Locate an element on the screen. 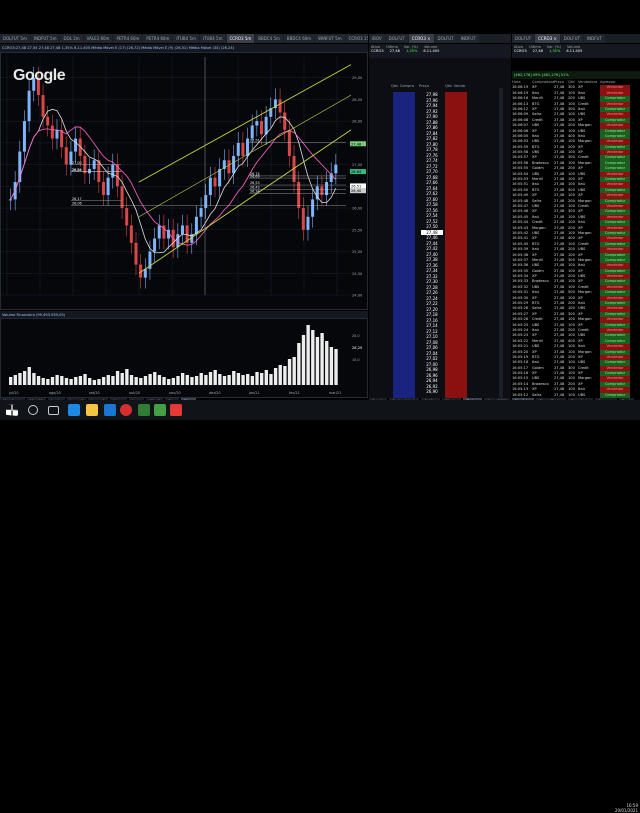 The width and height of the screenshot is (640, 813). trades-summary-text: [462,178] 49% [481,276] 51% is located at coordinates (541, 75).